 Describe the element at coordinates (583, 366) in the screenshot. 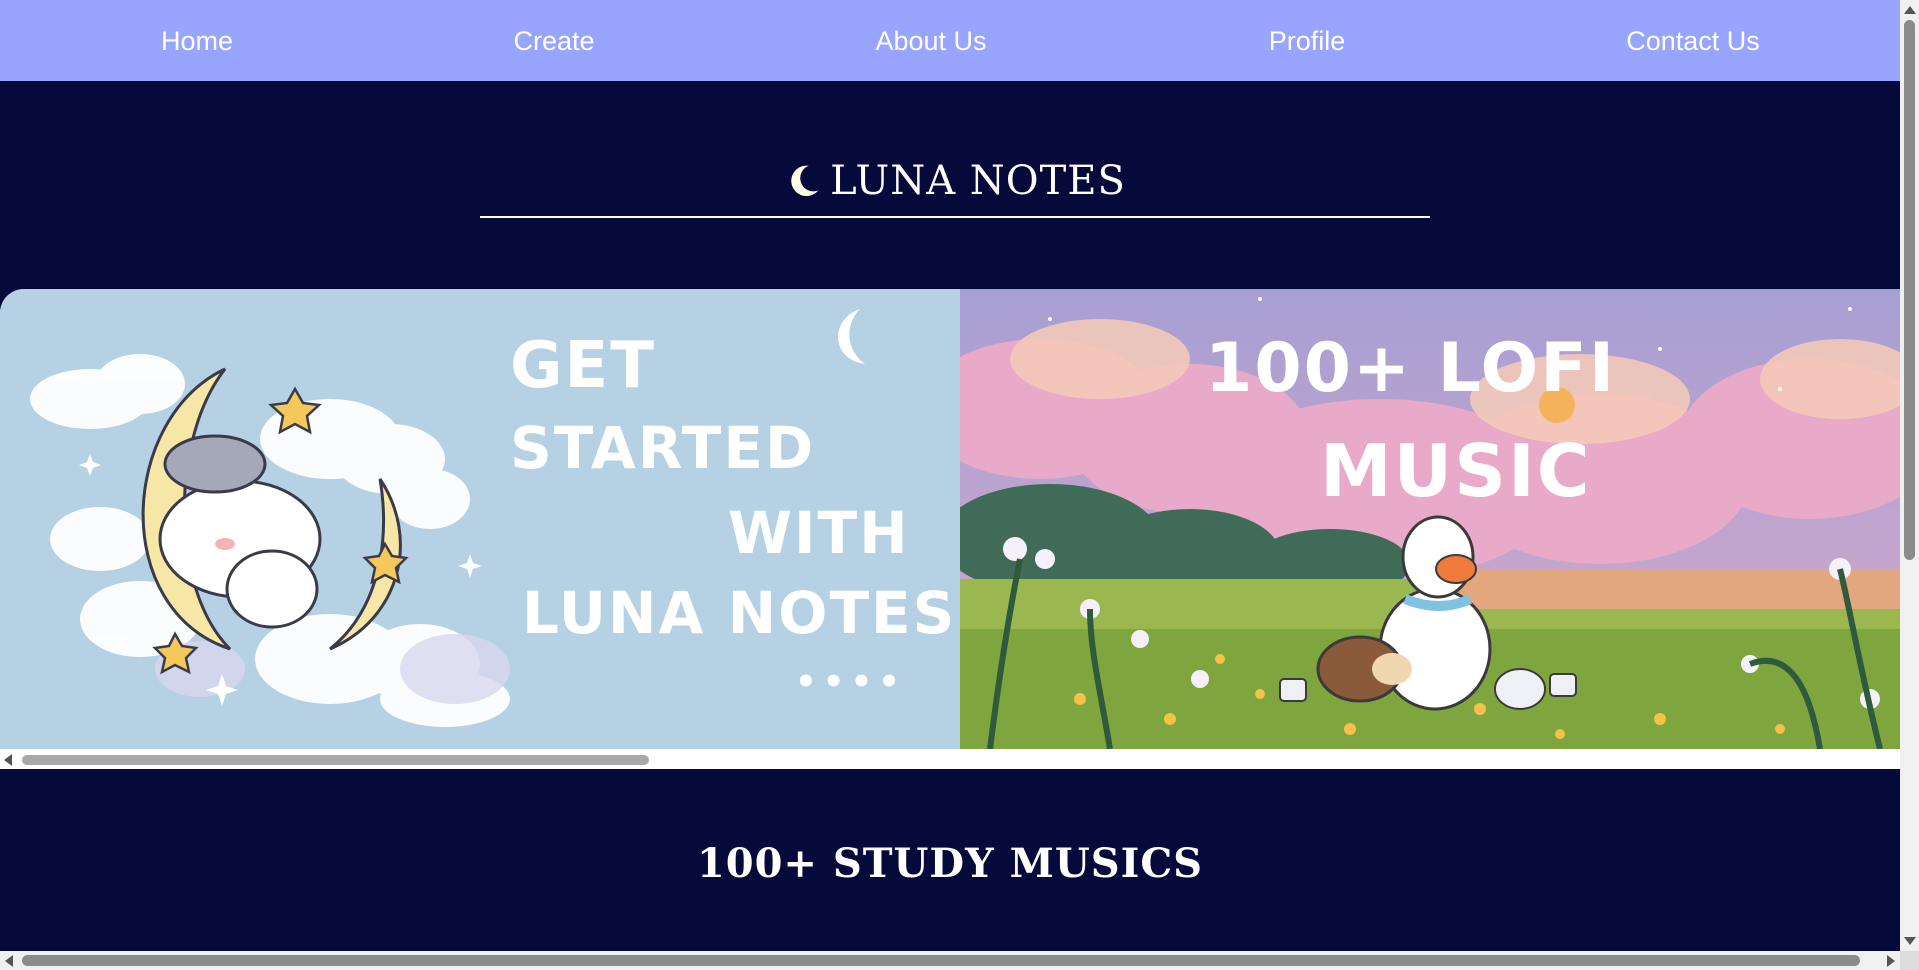

I see `slide-text-line-1: GET` at that location.